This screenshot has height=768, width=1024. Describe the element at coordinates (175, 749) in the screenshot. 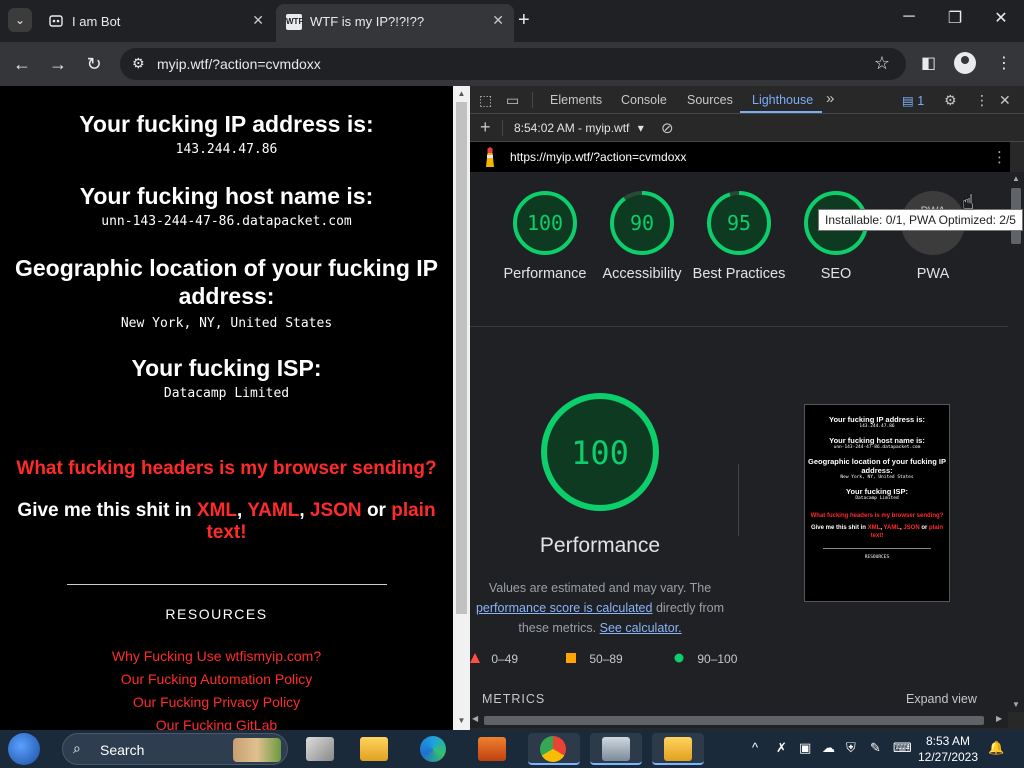

I see `taskbar-search: ⌕ Search` at that location.